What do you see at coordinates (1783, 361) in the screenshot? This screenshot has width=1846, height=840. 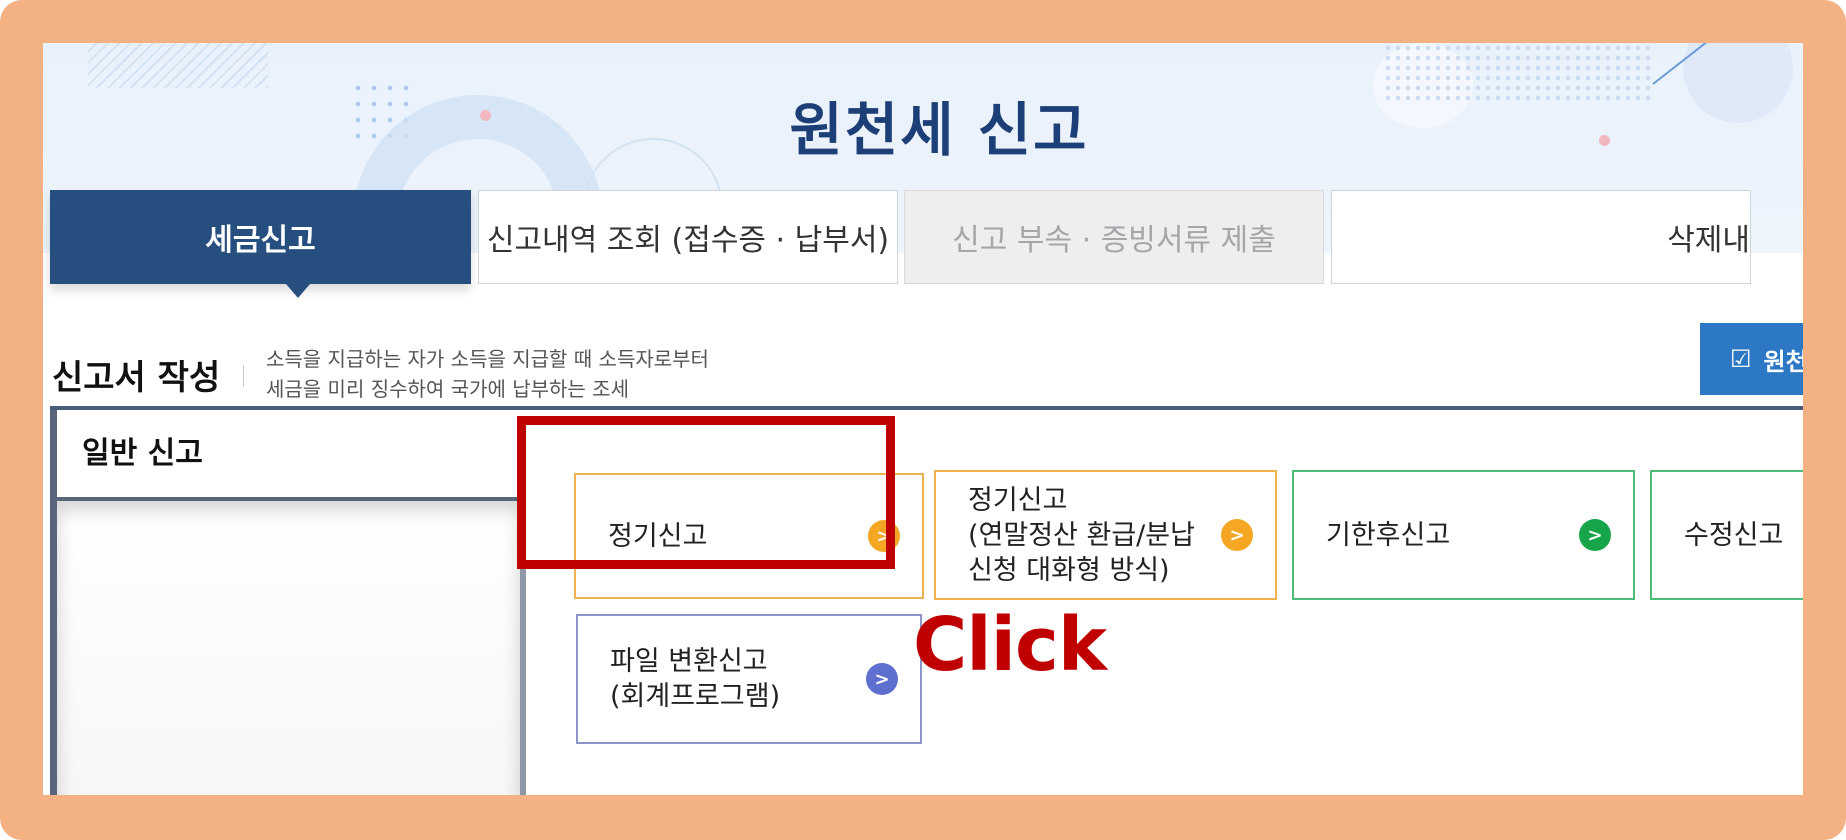 I see `withholding-action-label: 원천` at bounding box center [1783, 361].